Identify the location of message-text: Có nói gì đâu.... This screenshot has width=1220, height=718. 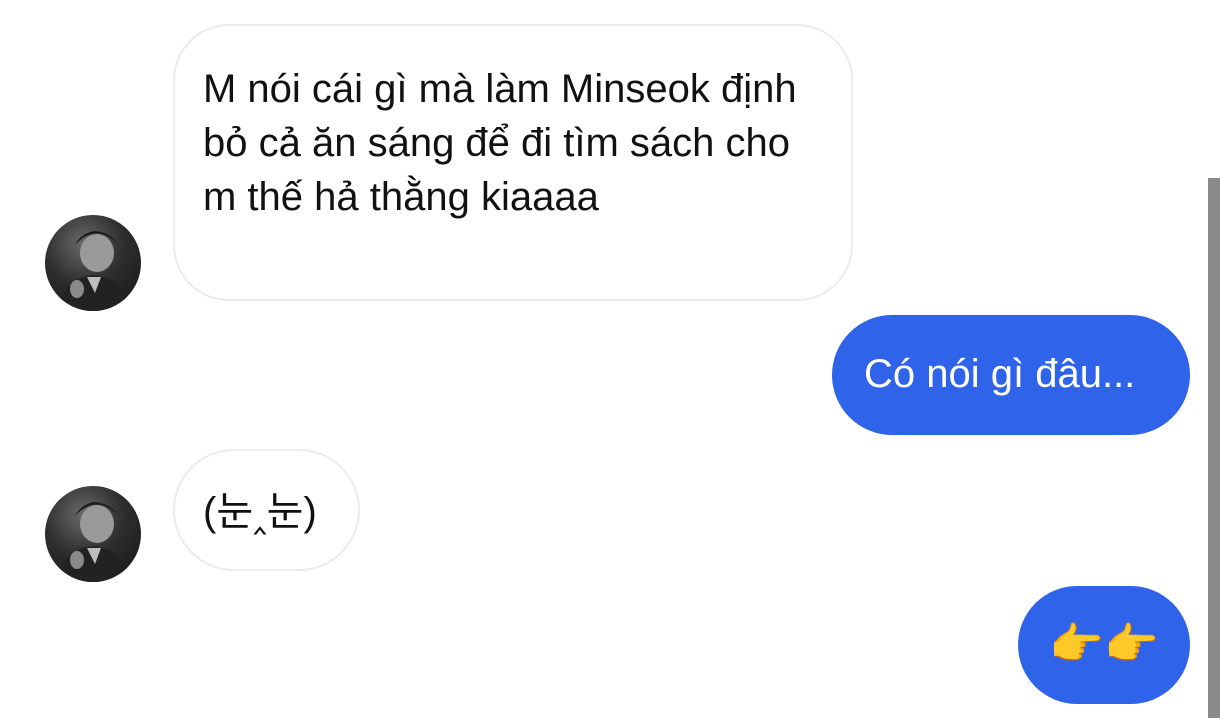
(1000, 374).